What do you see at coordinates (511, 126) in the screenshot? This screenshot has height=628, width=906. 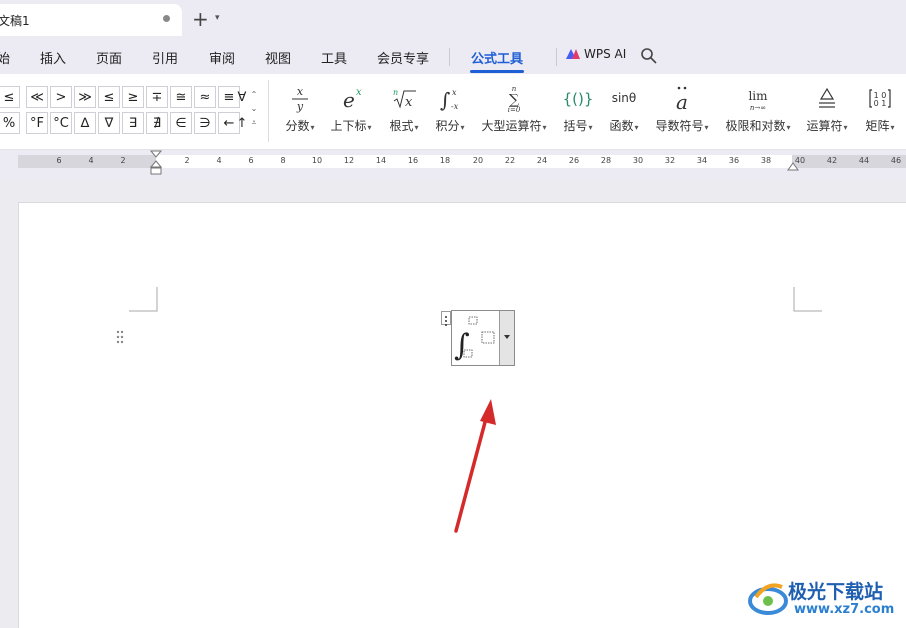 I see `large-operator-label: 大型运算符` at bounding box center [511, 126].